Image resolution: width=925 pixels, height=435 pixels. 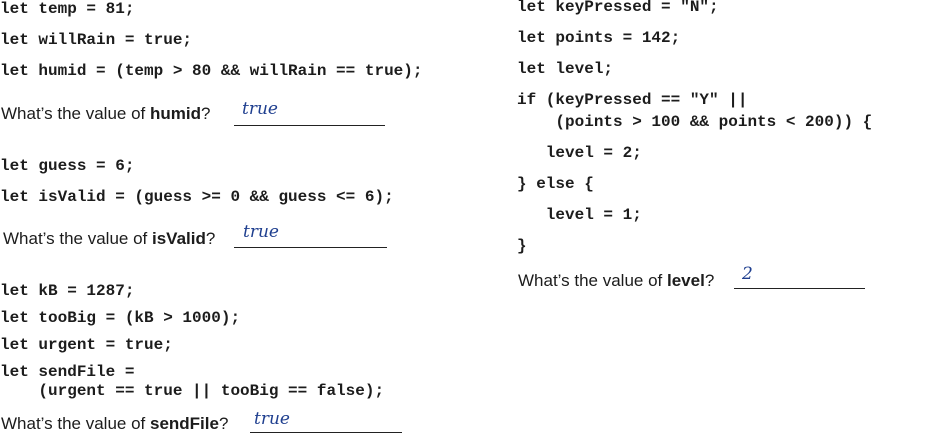 What do you see at coordinates (555, 184) in the screenshot?
I see `code-line: } else {` at bounding box center [555, 184].